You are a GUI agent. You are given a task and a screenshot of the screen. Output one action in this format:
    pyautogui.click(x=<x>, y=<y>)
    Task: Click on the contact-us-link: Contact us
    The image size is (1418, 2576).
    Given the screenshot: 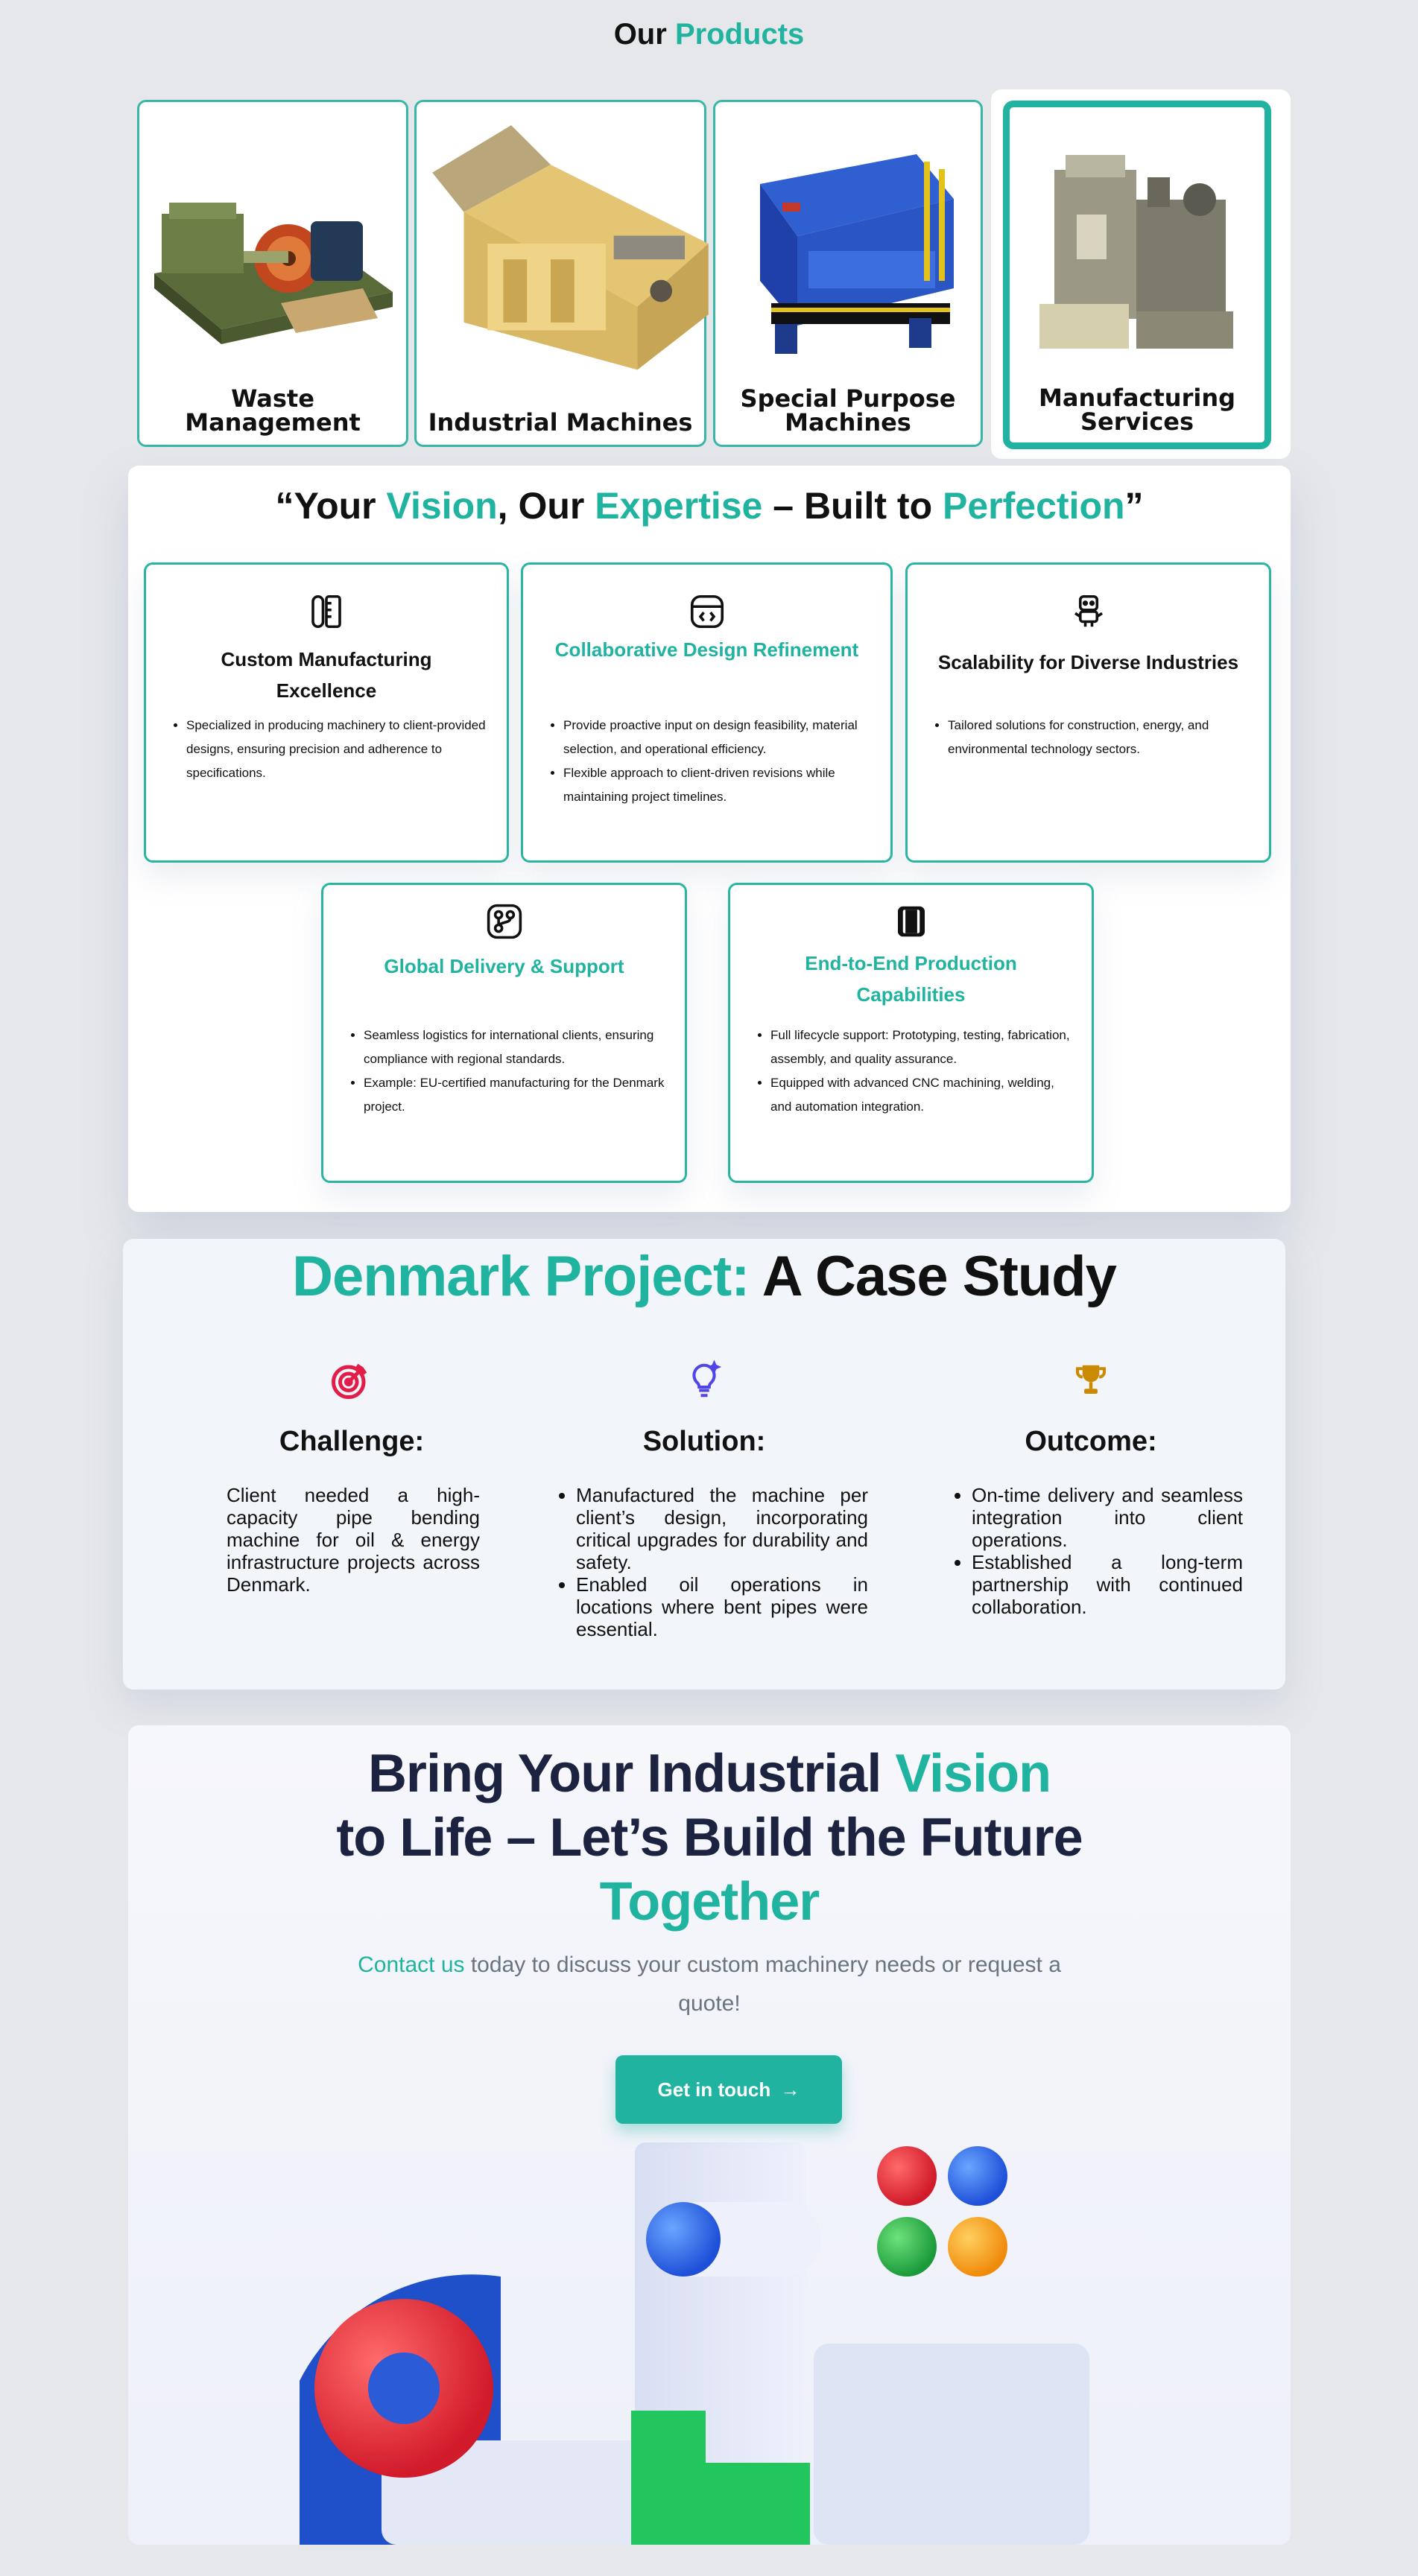 What is the action you would take?
    pyautogui.click(x=411, y=1965)
    